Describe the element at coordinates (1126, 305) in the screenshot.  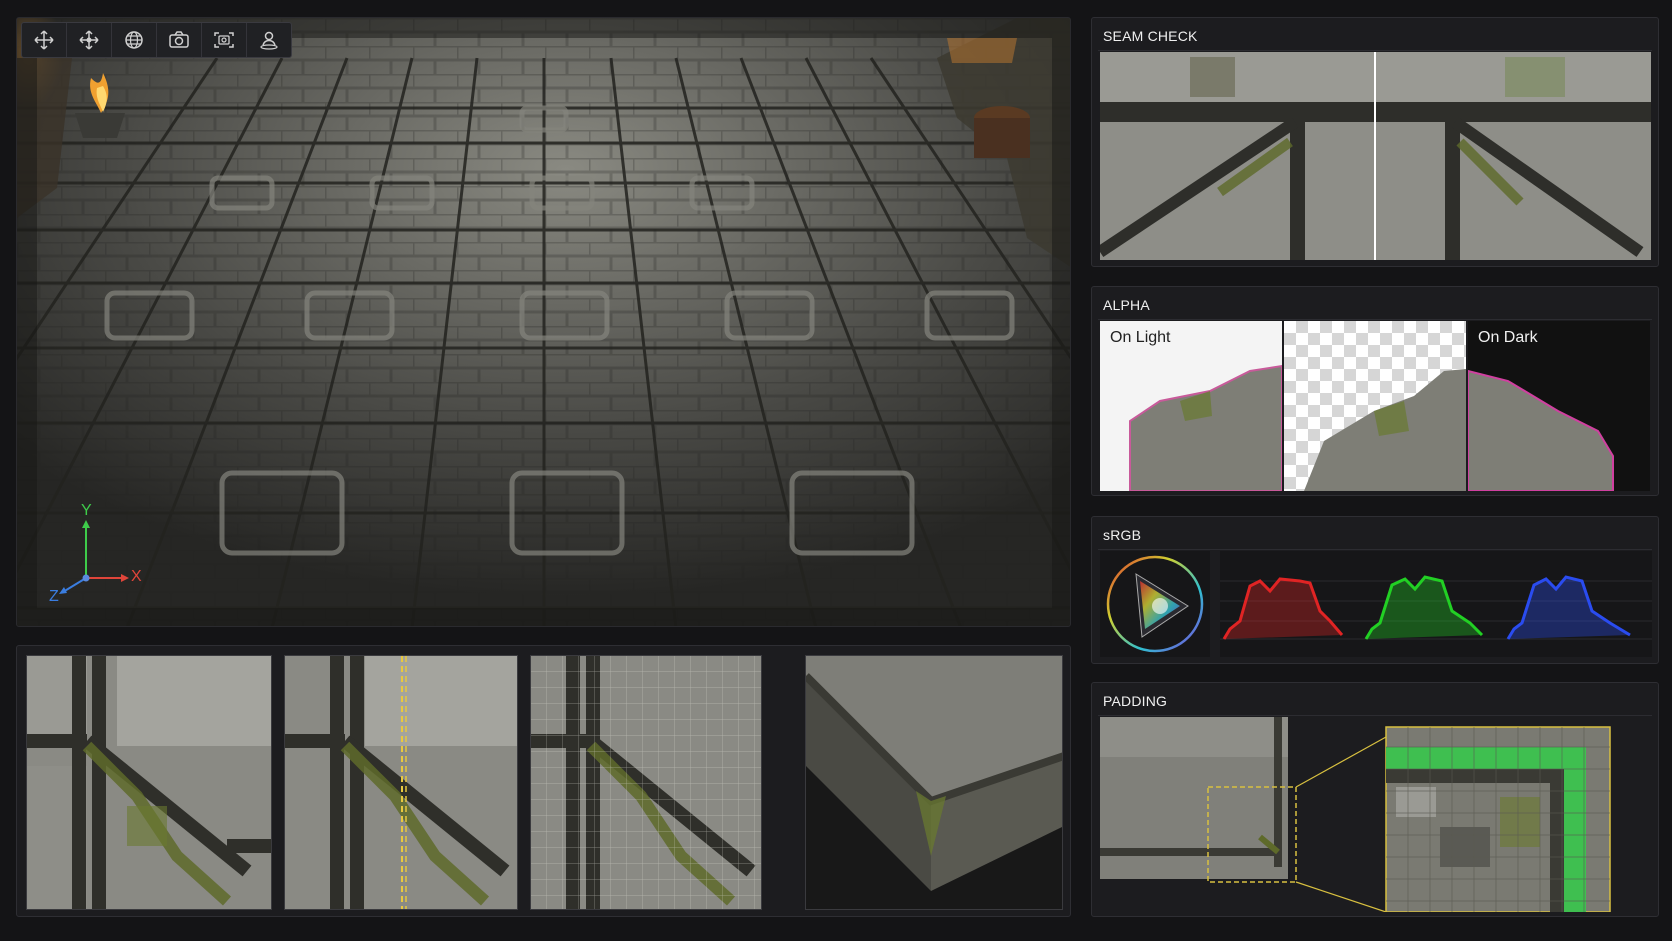
I see `alpha-title: ALPHA` at that location.